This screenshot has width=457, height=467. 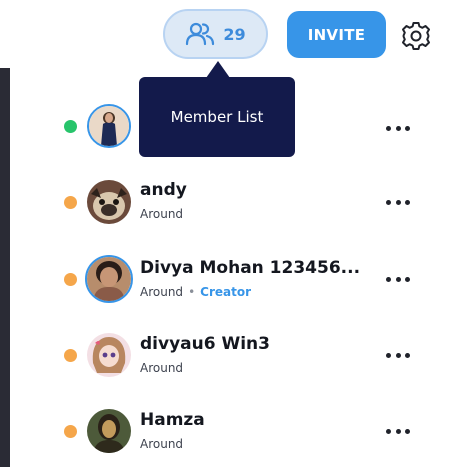 I want to click on member-name: Hamza, so click(x=172, y=420).